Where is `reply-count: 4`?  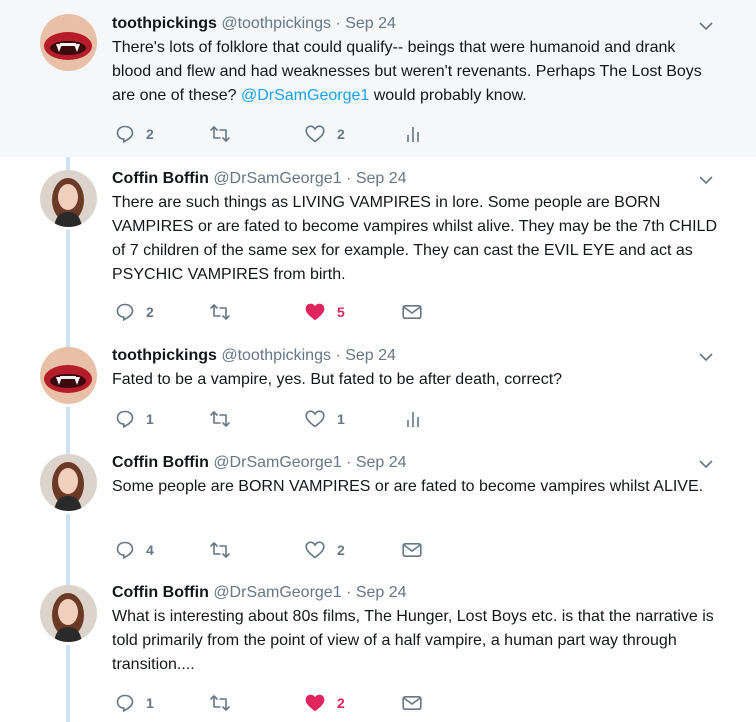 reply-count: 4 is located at coordinates (150, 550).